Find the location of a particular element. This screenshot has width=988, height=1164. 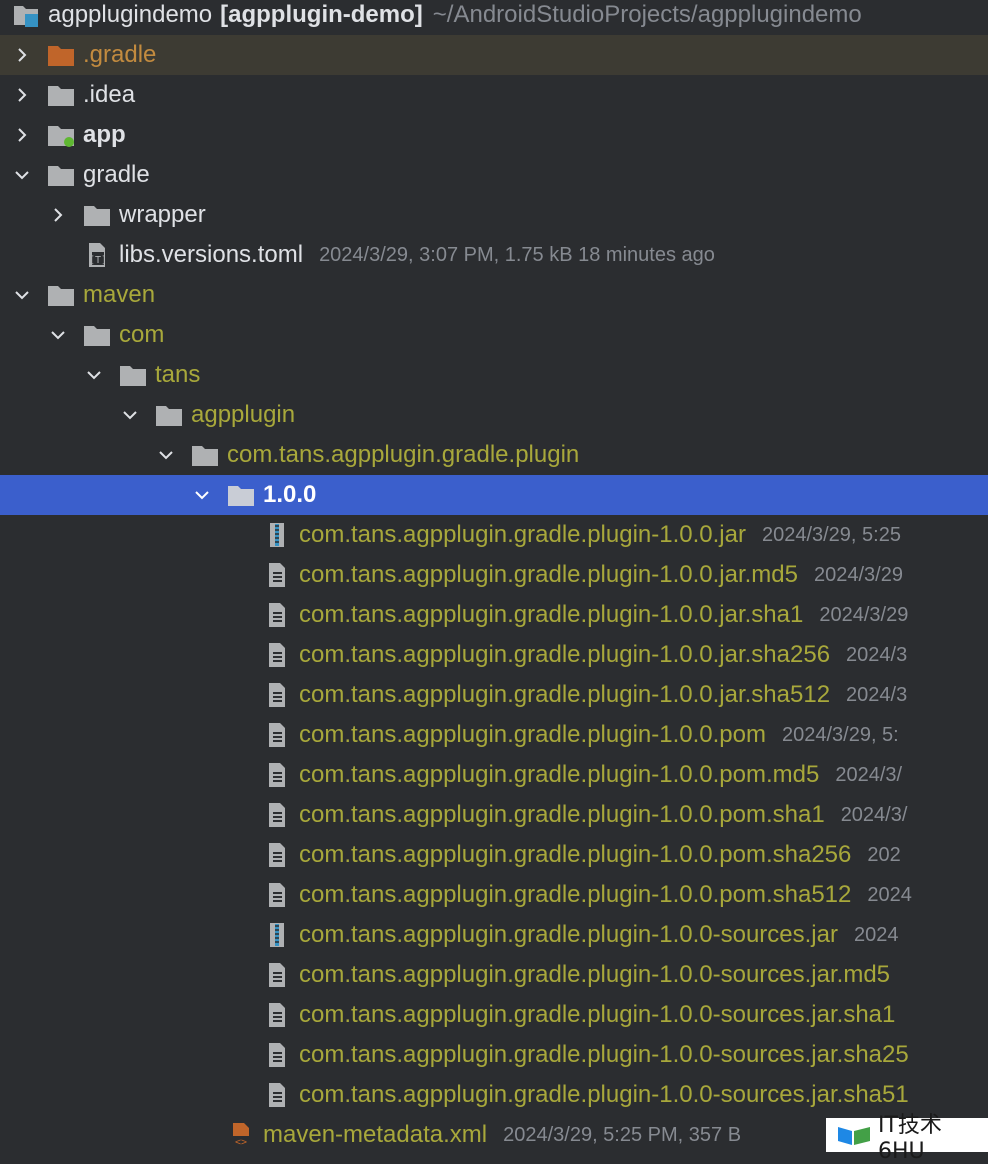

tree-row-agpplugin: agpplugin is located at coordinates (494, 415).